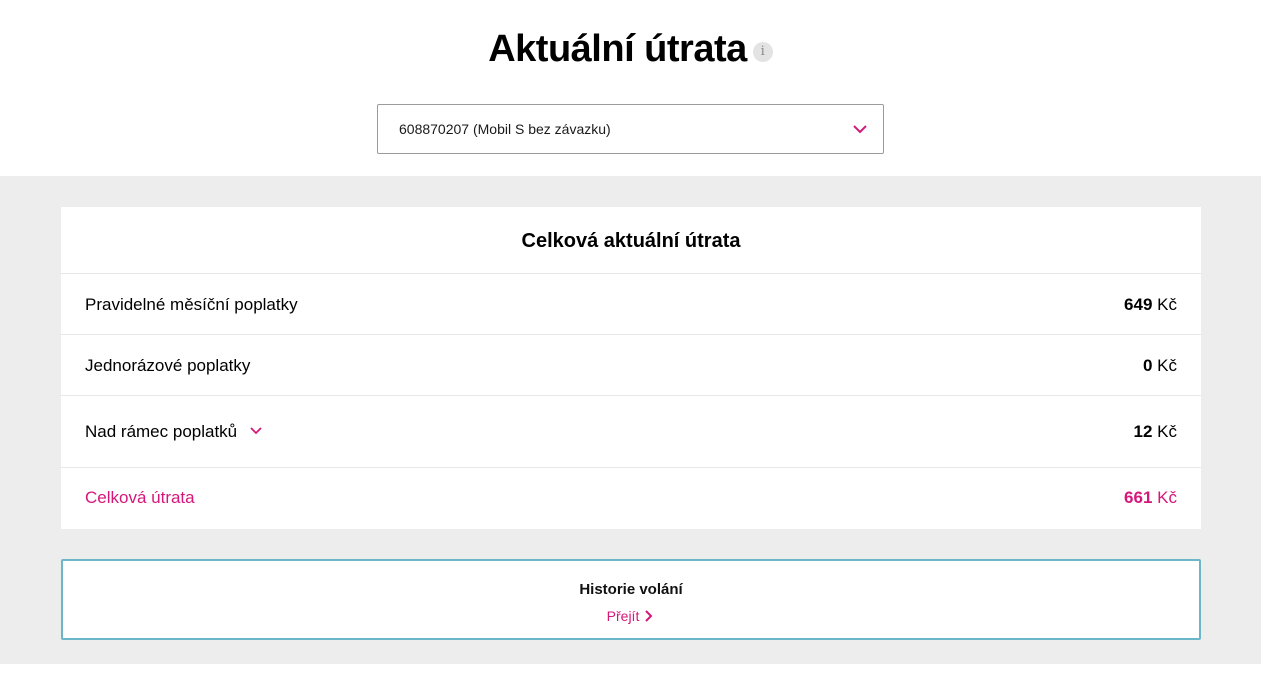 Image resolution: width=1261 pixels, height=676 pixels. What do you see at coordinates (649, 616) in the screenshot?
I see `chevron-right-icon` at bounding box center [649, 616].